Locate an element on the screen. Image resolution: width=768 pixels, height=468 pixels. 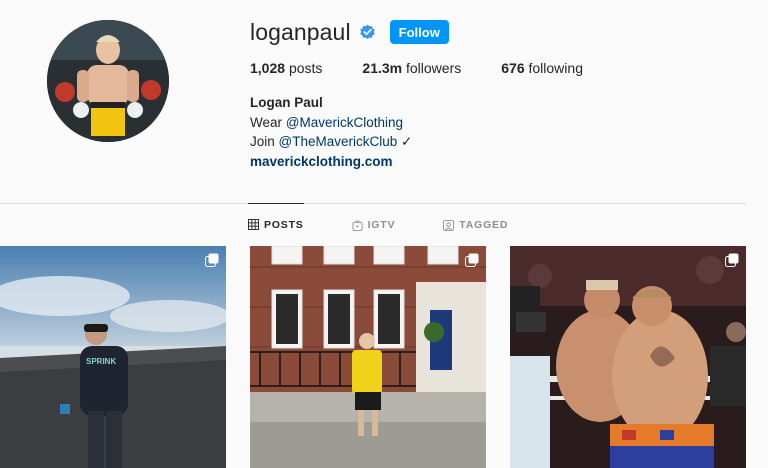
follow-button: Follow is located at coordinates (419, 32).